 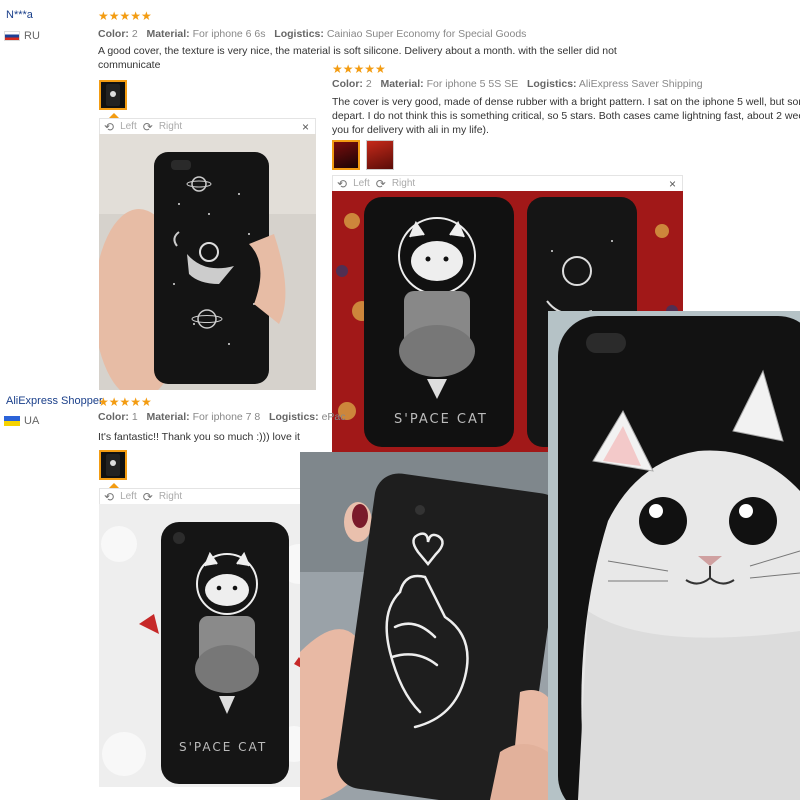 What do you see at coordinates (32, 36) in the screenshot?
I see `country-code: RU` at bounding box center [32, 36].